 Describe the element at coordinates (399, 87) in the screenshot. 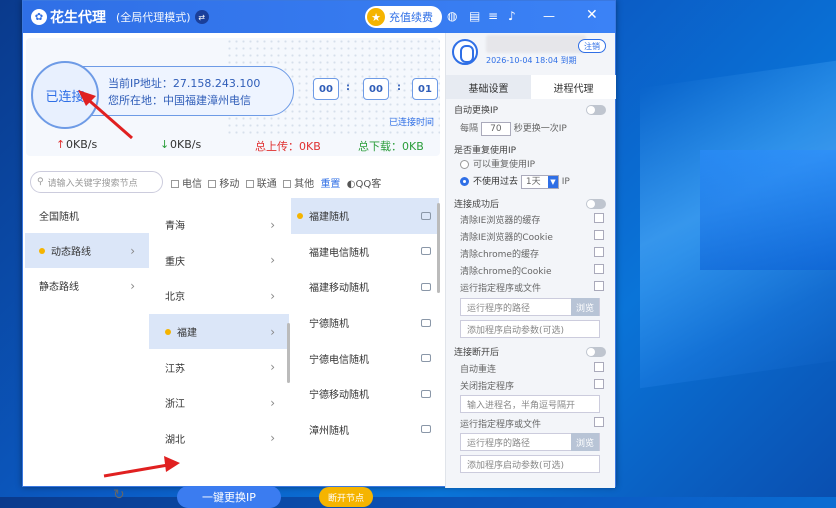

I see `timer-colon: :` at that location.